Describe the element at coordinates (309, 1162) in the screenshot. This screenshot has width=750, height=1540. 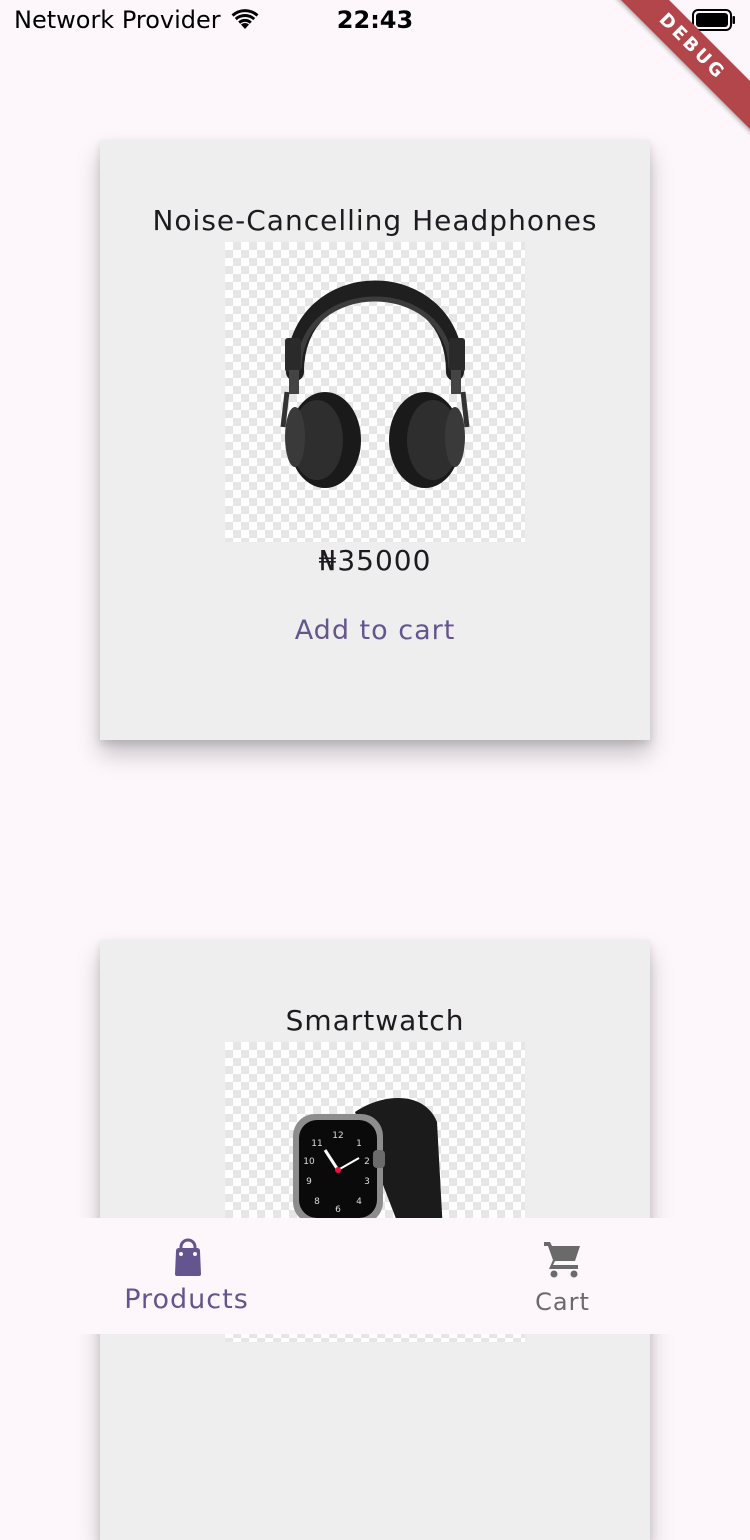
I see `svg-text: 10` at that location.